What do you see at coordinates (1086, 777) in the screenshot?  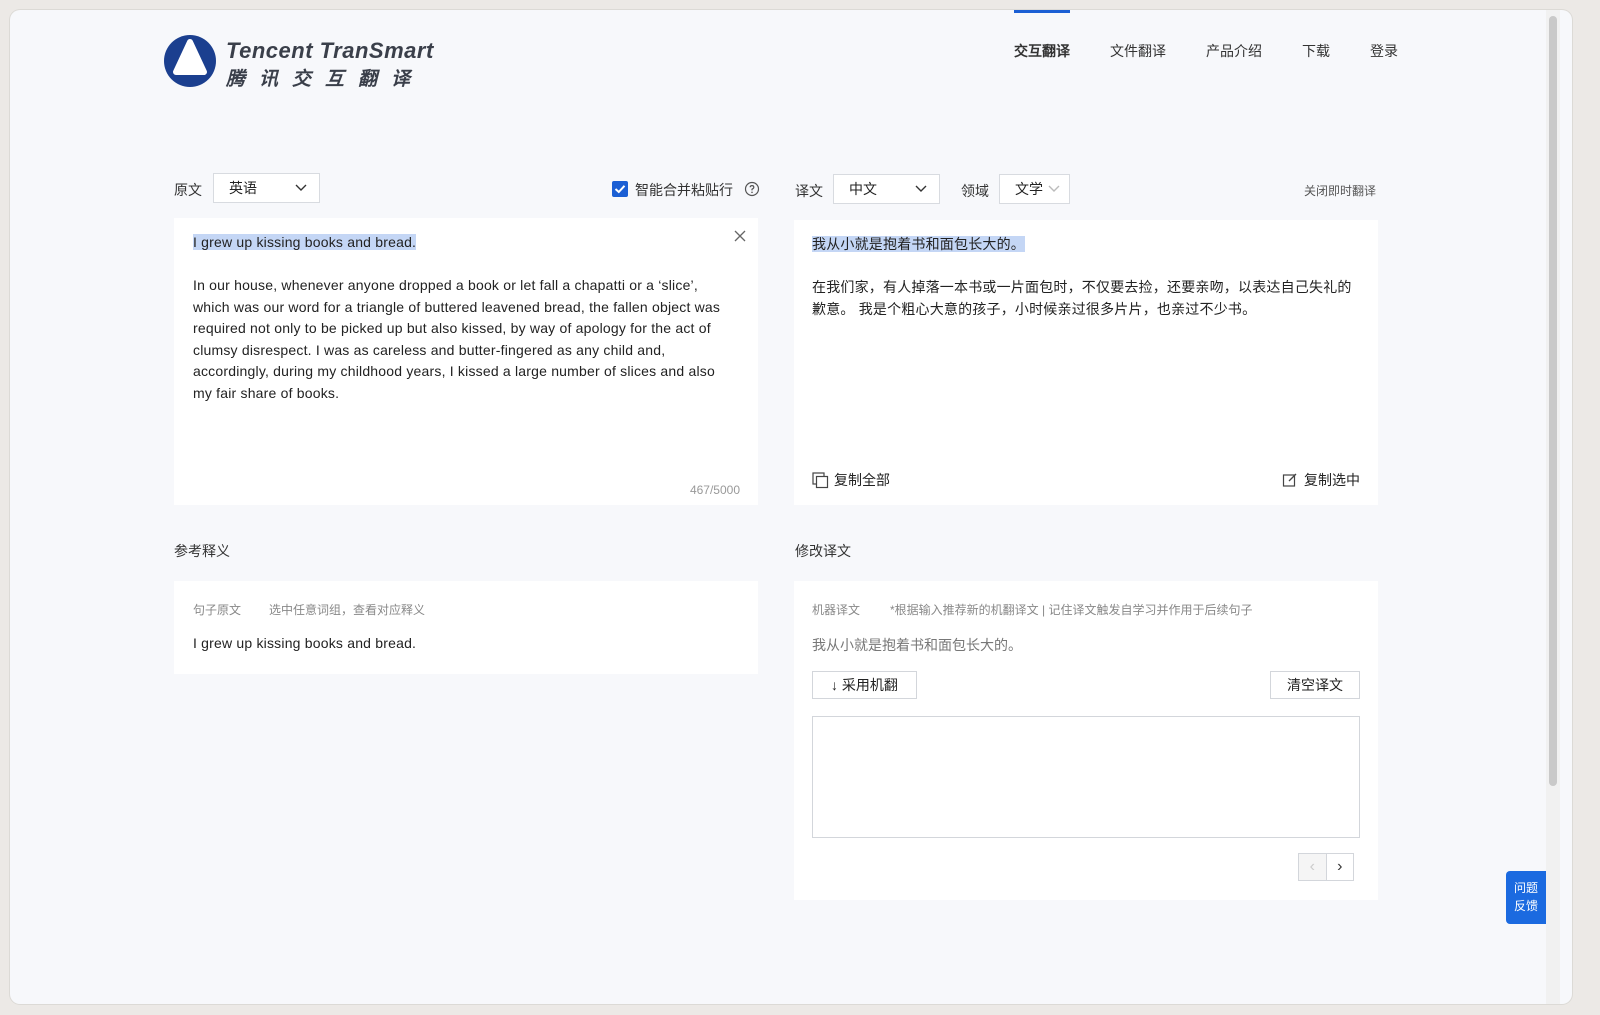 I see `revise-edit-textarea` at bounding box center [1086, 777].